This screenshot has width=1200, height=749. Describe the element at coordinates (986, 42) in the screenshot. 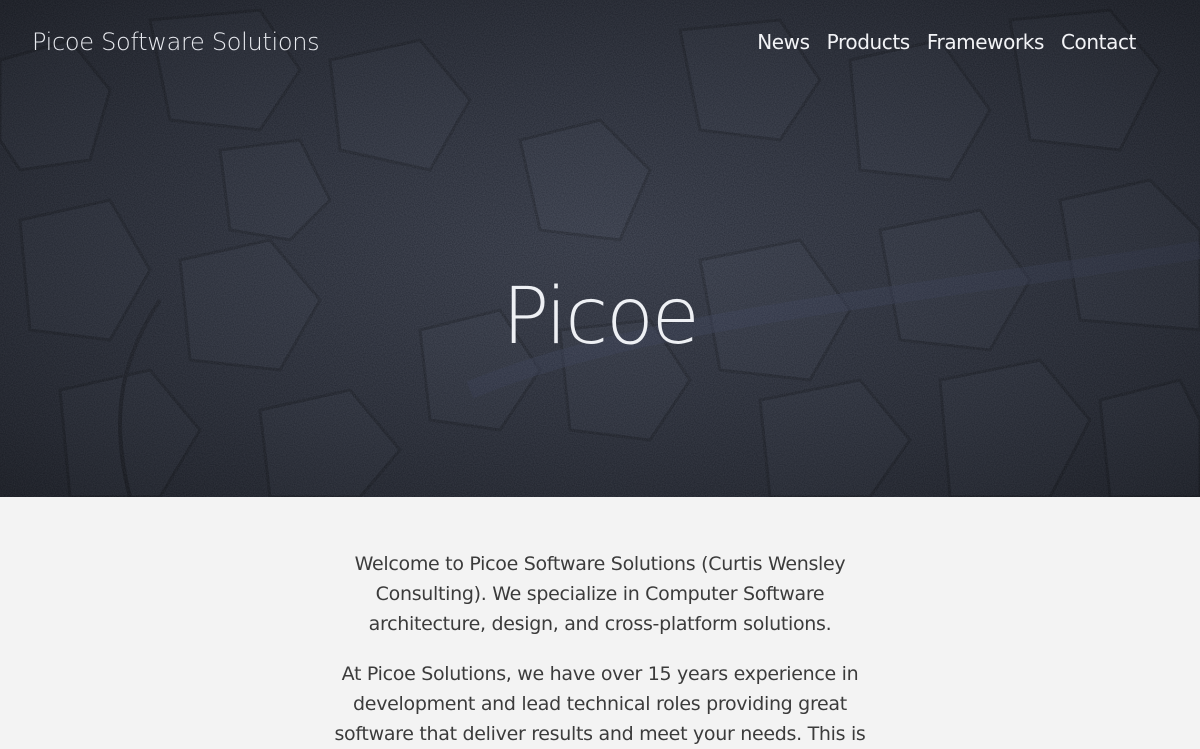

I see `nav-frameworks: Frameworks` at that location.